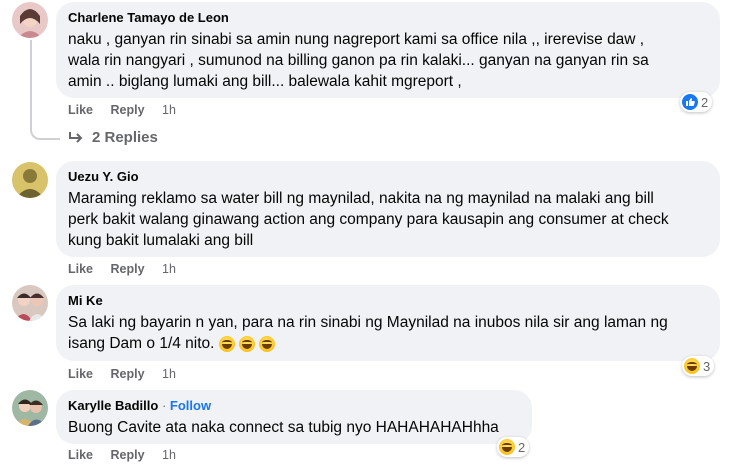  Describe the element at coordinates (707, 366) in the screenshot. I see `reaction-count-label: 3` at that location.